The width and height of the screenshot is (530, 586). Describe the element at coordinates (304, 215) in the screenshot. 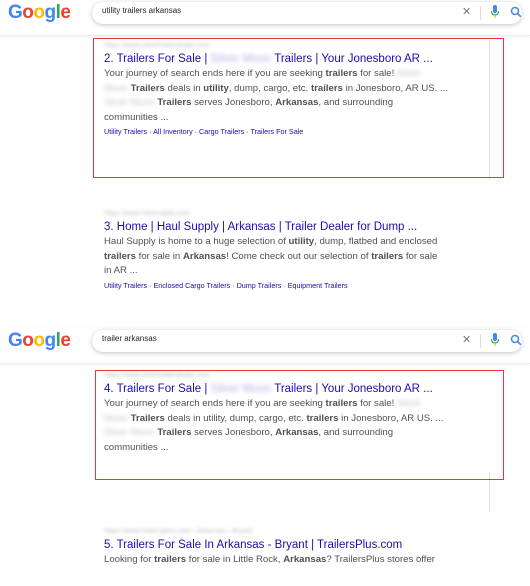

I see `result-url: https://www.haulsupply.com` at that location.